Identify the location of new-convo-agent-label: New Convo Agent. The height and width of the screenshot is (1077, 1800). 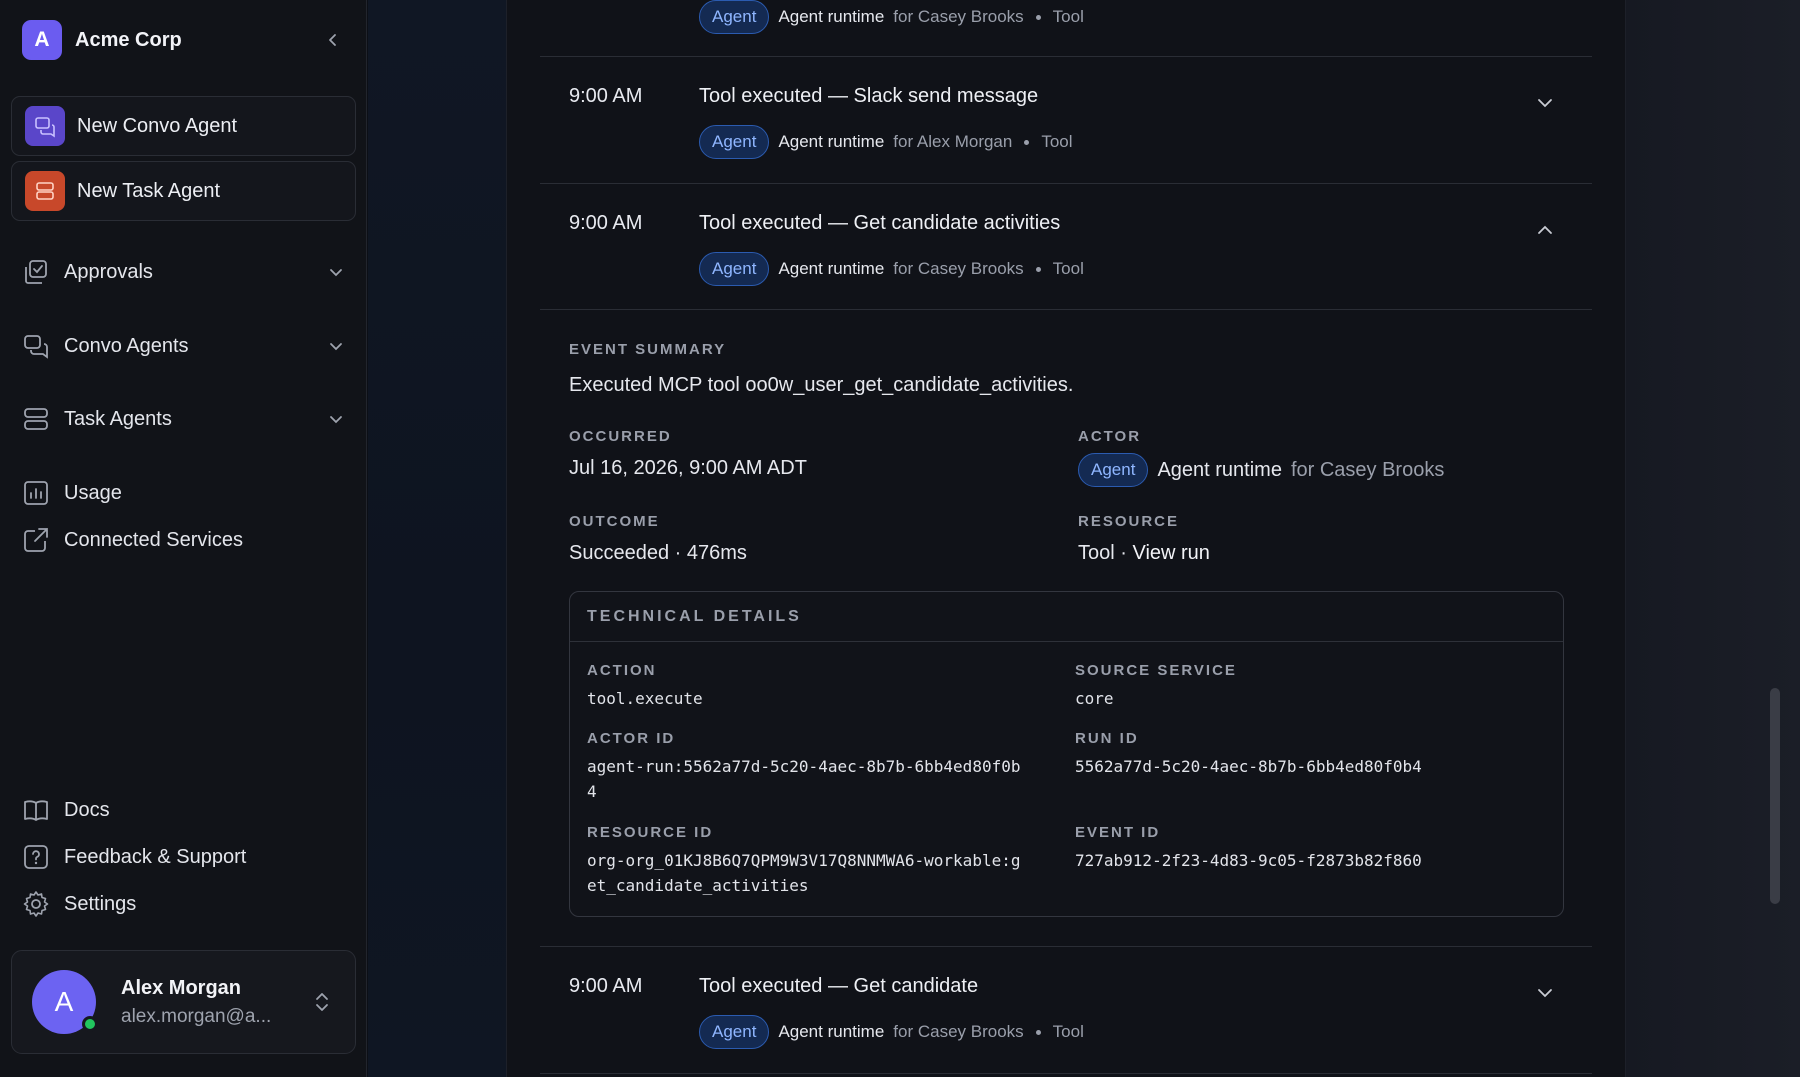
(157, 125).